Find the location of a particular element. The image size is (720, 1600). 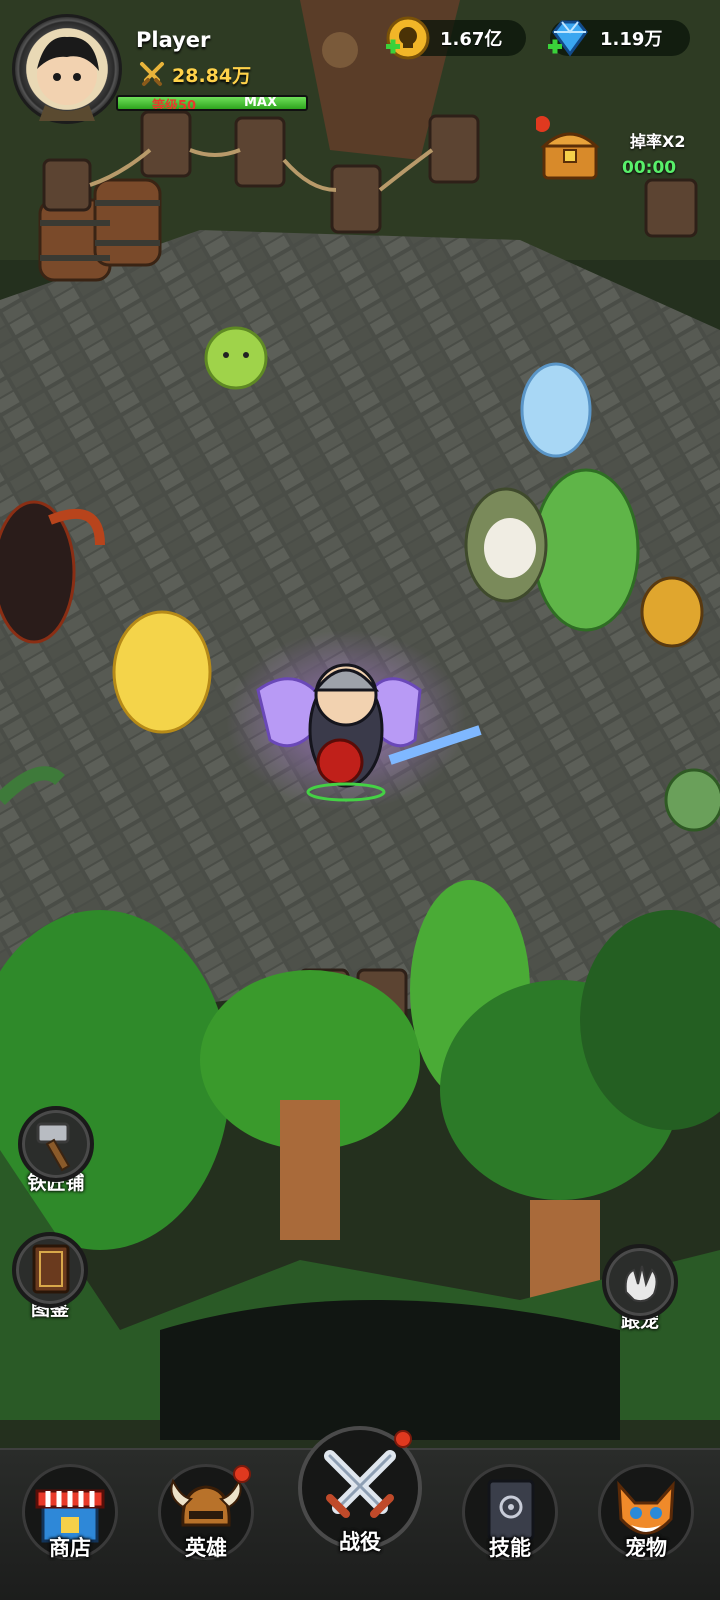

crossed-swords-icon is located at coordinates (152, 74).